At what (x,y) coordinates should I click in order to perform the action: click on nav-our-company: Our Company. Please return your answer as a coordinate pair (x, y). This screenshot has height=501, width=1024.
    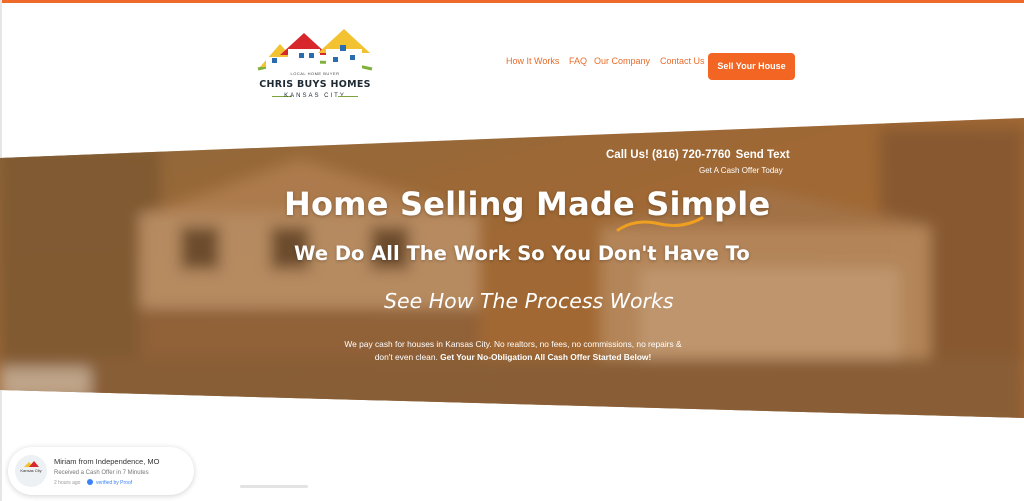
    Looking at the image, I should click on (622, 61).